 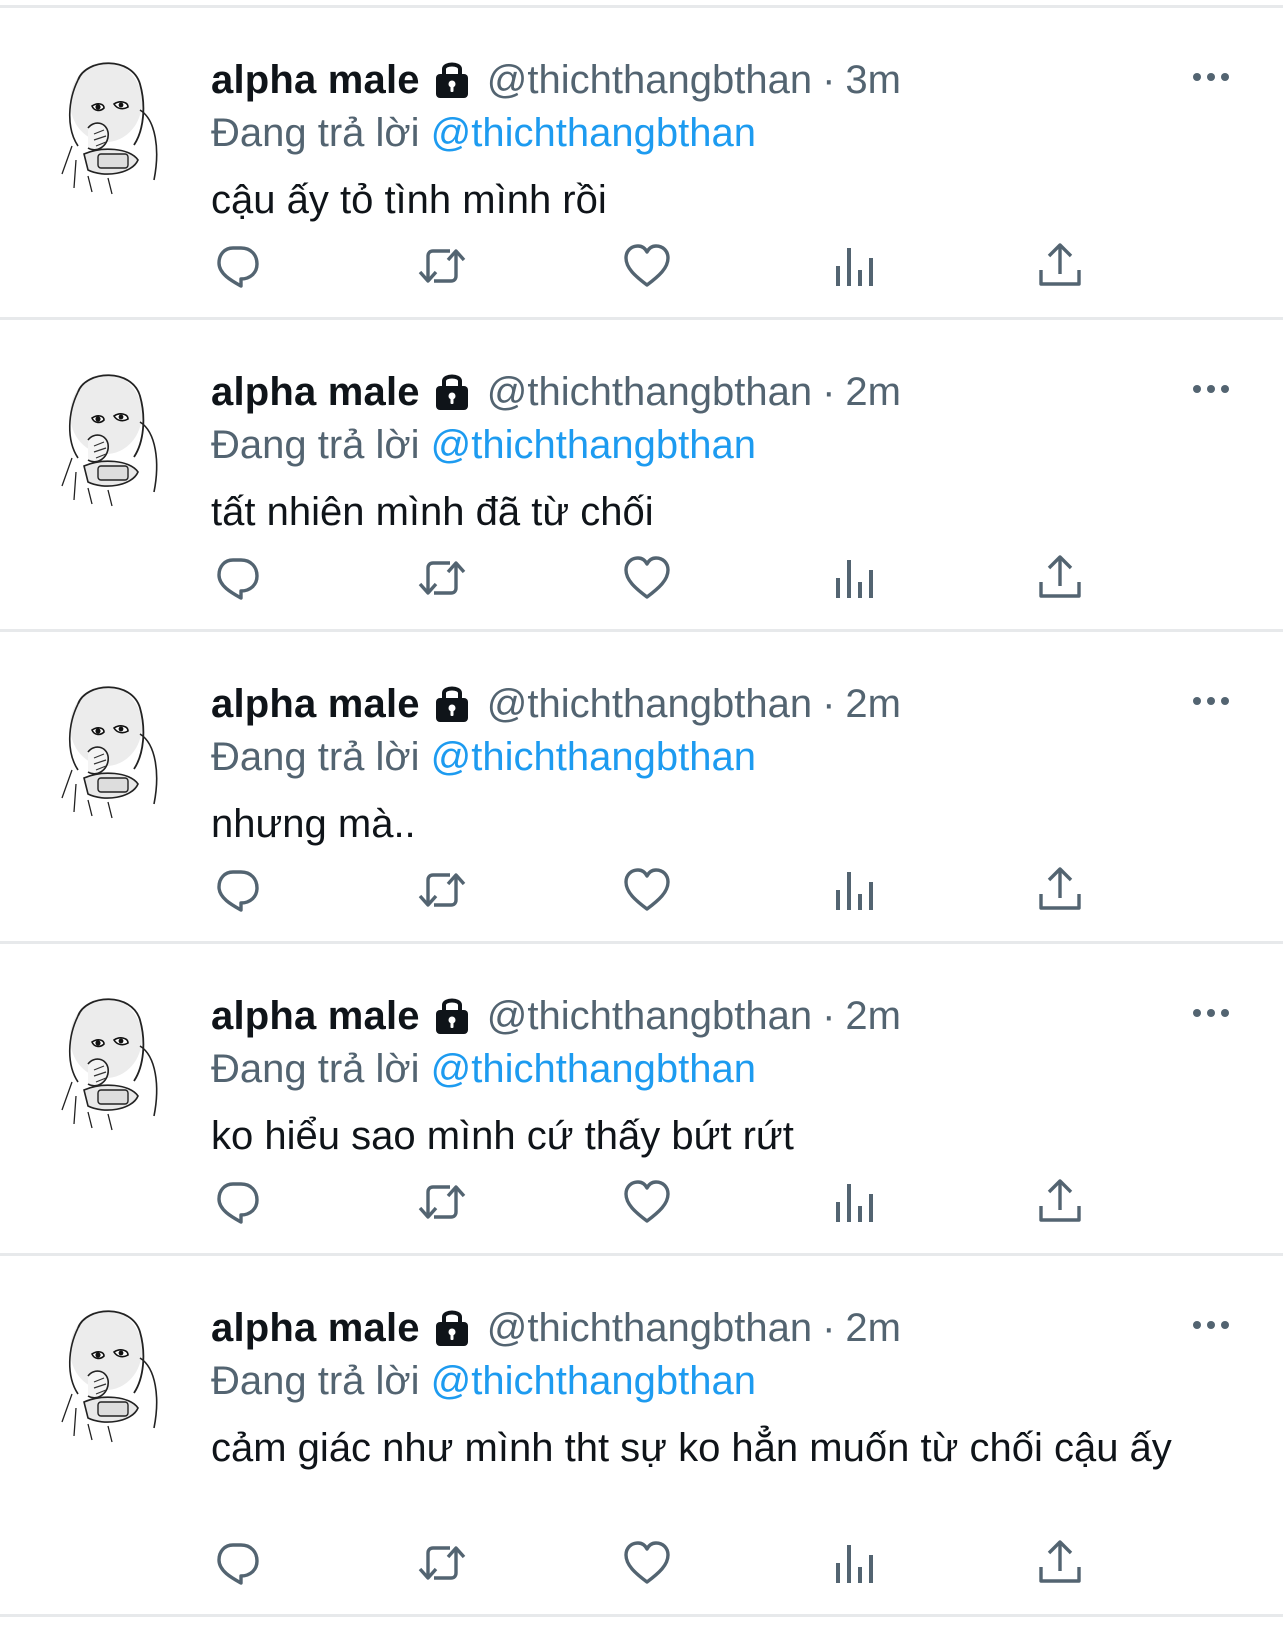 I want to click on tweet-text: nhưng mà.., so click(x=313, y=824).